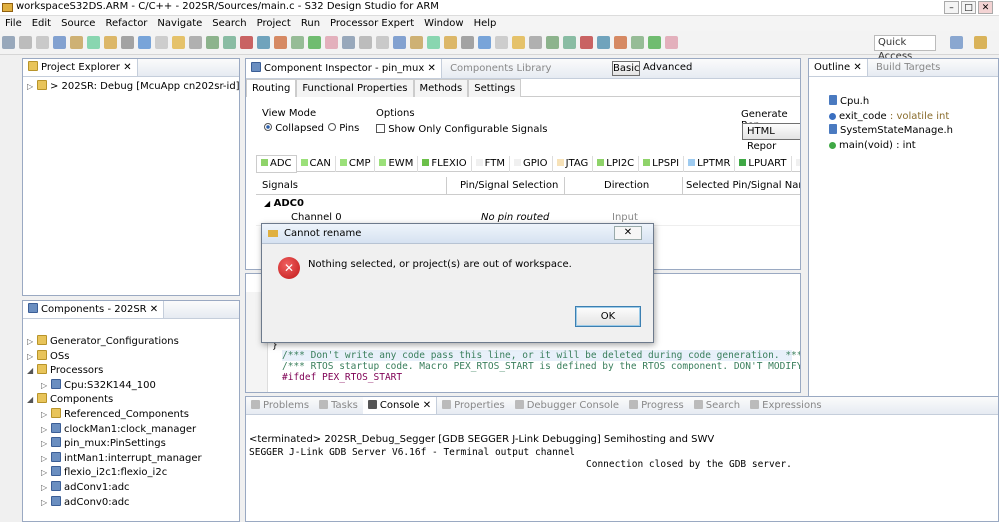  Describe the element at coordinates (913, 102) in the screenshot. I see `list-item: Cpu.h` at that location.